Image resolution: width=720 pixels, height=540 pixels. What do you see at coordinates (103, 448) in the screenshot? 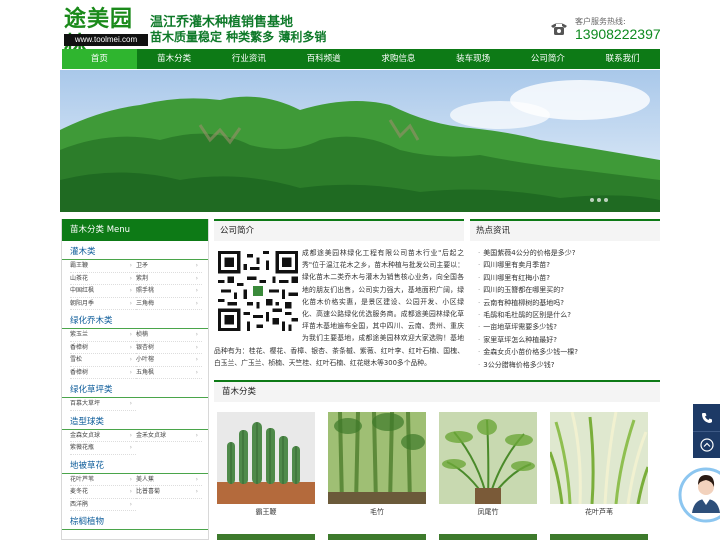
I see `category-item: 紫薇花瓶` at bounding box center [103, 448].